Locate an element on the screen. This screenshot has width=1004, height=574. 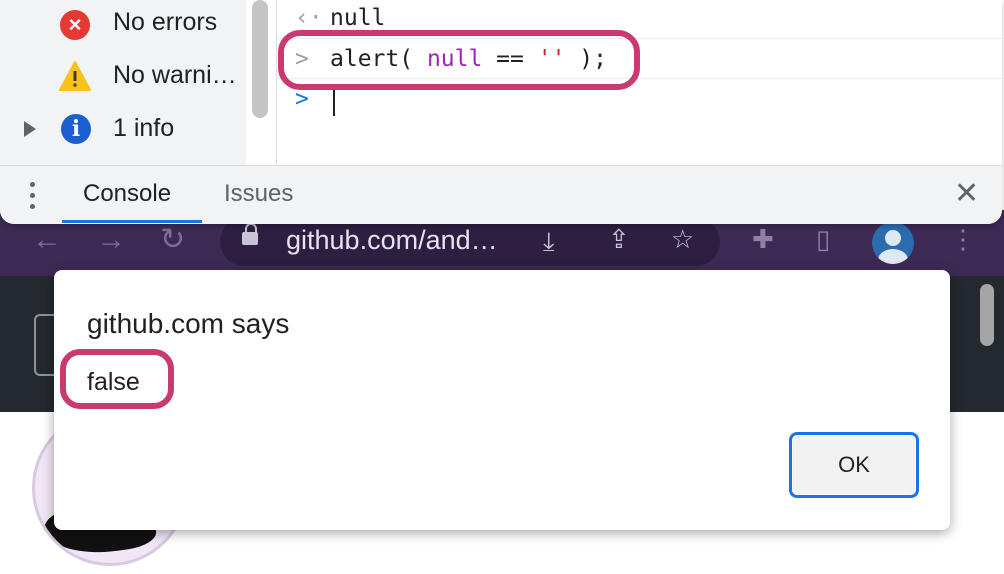
sidebar-item-label: No errors is located at coordinates (165, 22).